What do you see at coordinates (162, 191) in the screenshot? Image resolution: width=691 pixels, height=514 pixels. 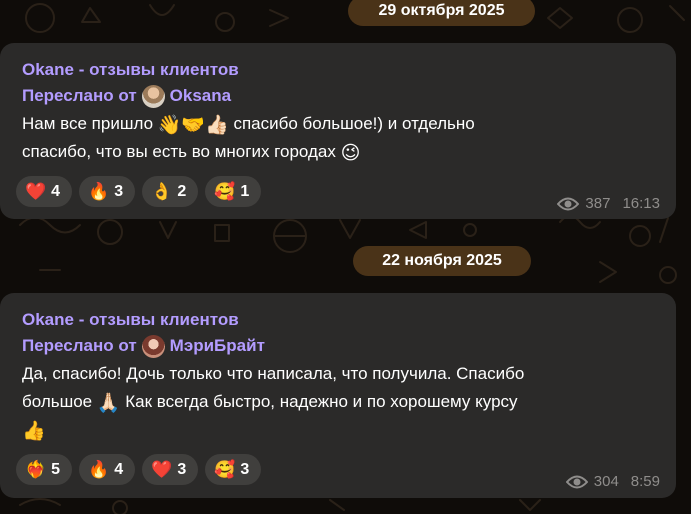 I see `ok-hand-icon: 👌` at bounding box center [162, 191].